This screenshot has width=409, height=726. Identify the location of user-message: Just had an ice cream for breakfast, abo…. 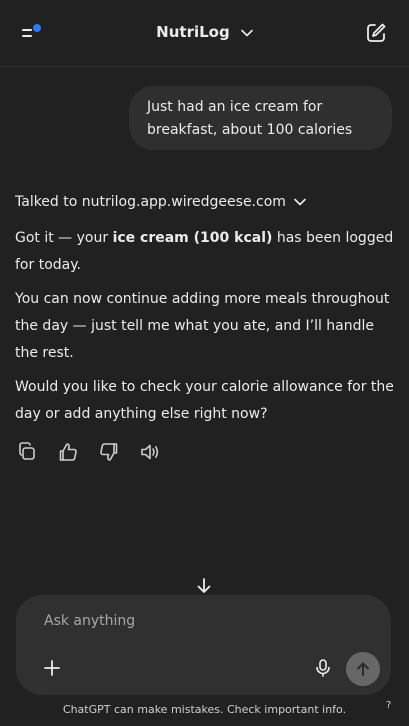
(260, 118).